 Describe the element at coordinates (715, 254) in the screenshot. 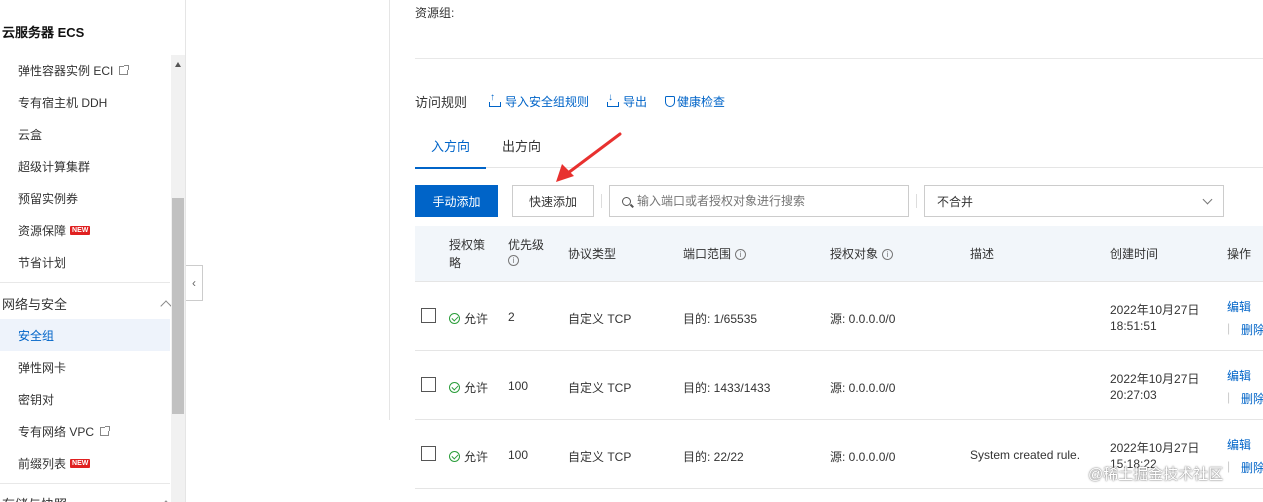

I see `header-port-range: 端口范围 i` at that location.